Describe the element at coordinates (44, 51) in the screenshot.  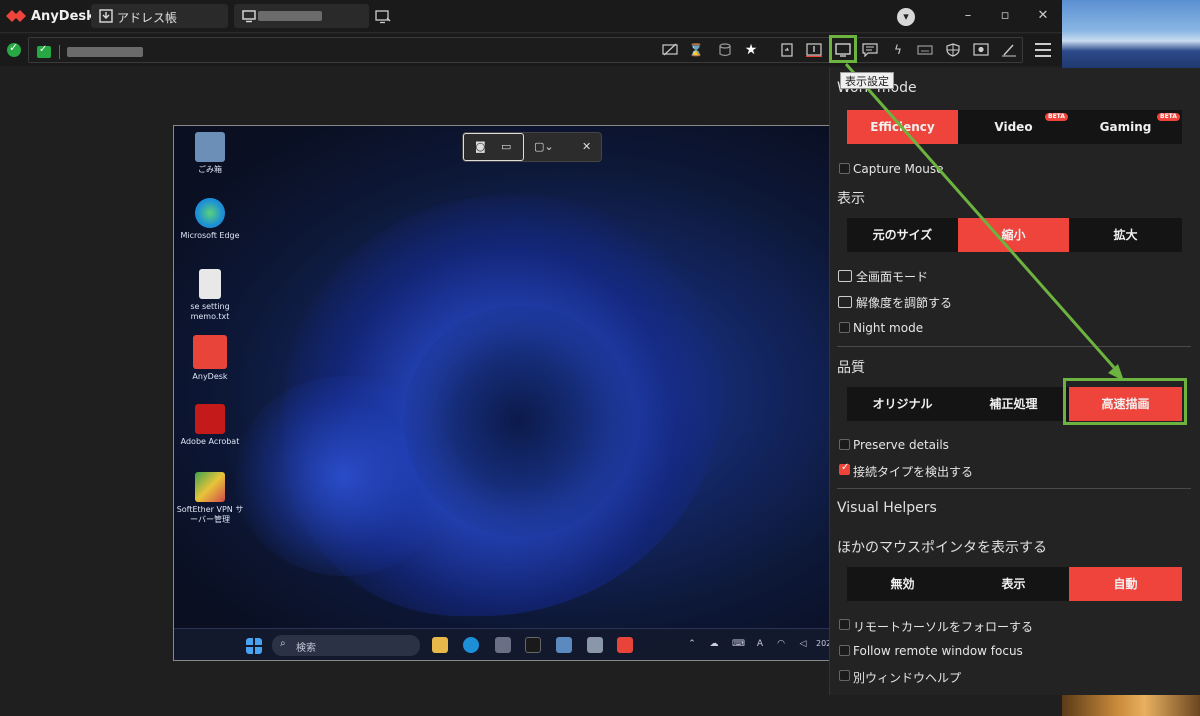
I see `verified-icon` at that location.